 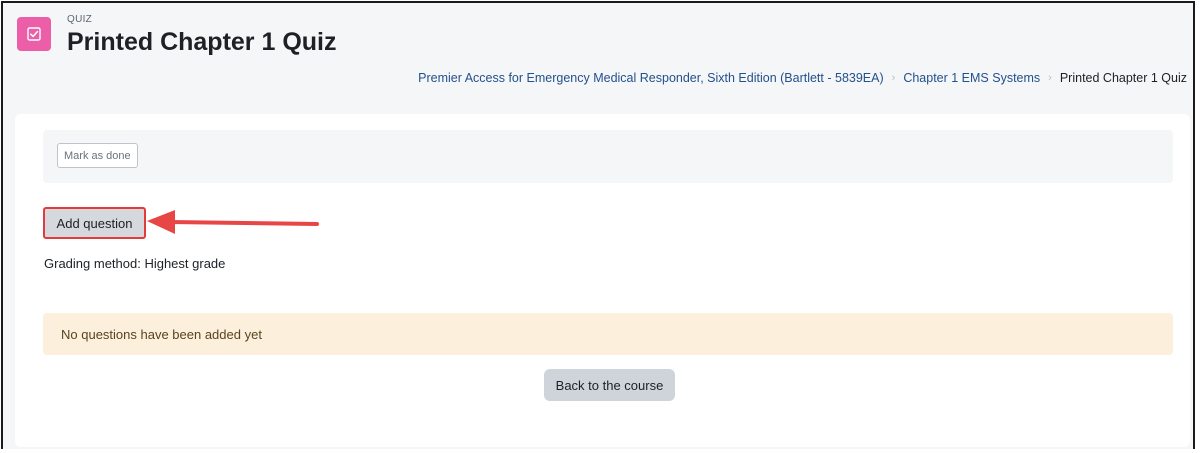 What do you see at coordinates (161, 334) in the screenshot?
I see `notice-text: No questions have been added yet` at bounding box center [161, 334].